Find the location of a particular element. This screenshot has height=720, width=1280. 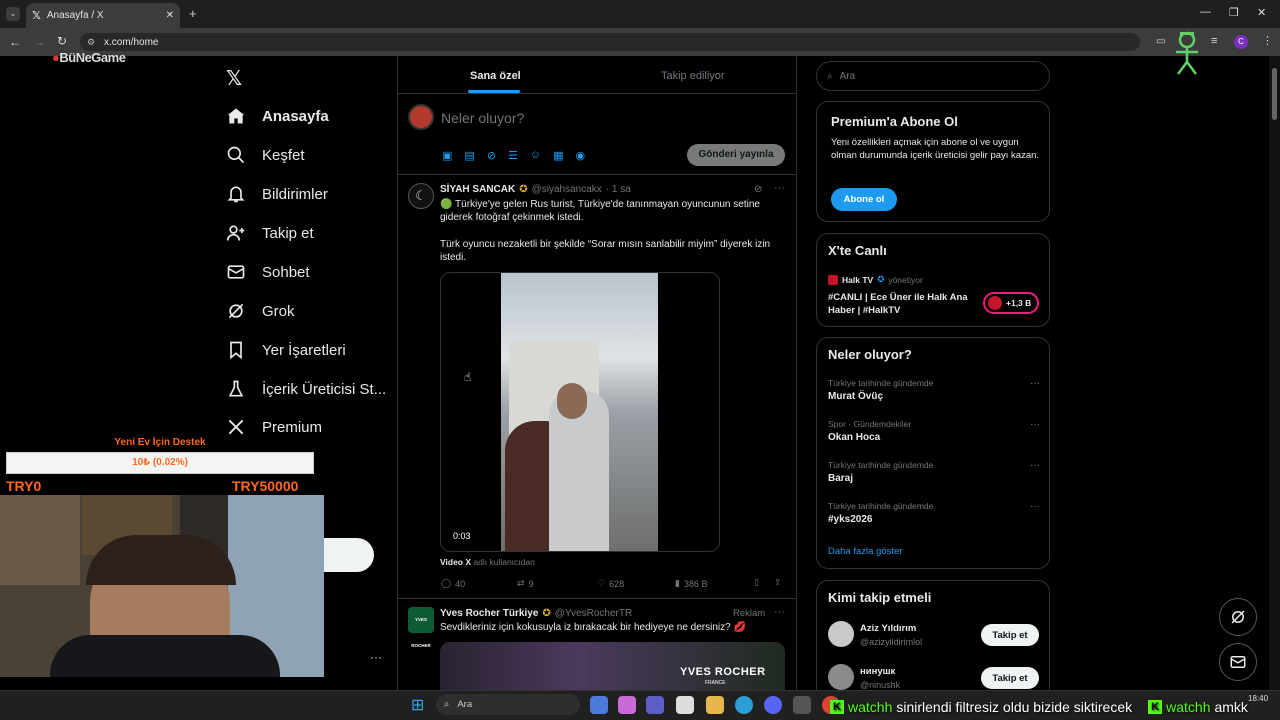

sidebar-item-chat: Sohbet is located at coordinates (268, 272).